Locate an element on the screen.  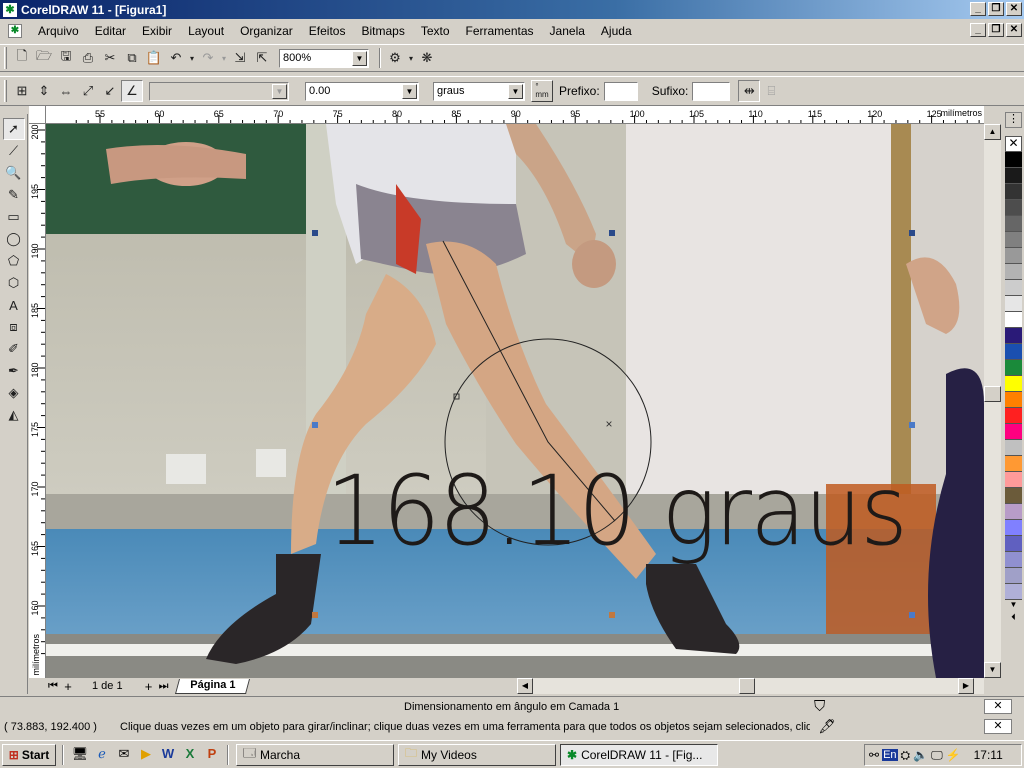
close-button: ✕ is located at coordinates (1014, 9).